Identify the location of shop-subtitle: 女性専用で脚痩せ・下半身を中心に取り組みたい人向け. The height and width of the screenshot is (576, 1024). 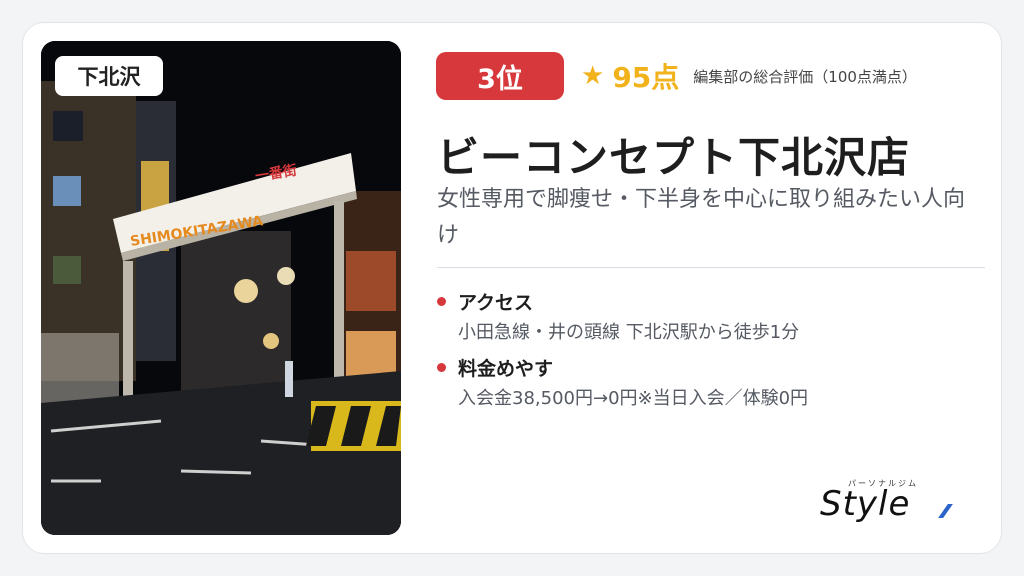
(701, 217).